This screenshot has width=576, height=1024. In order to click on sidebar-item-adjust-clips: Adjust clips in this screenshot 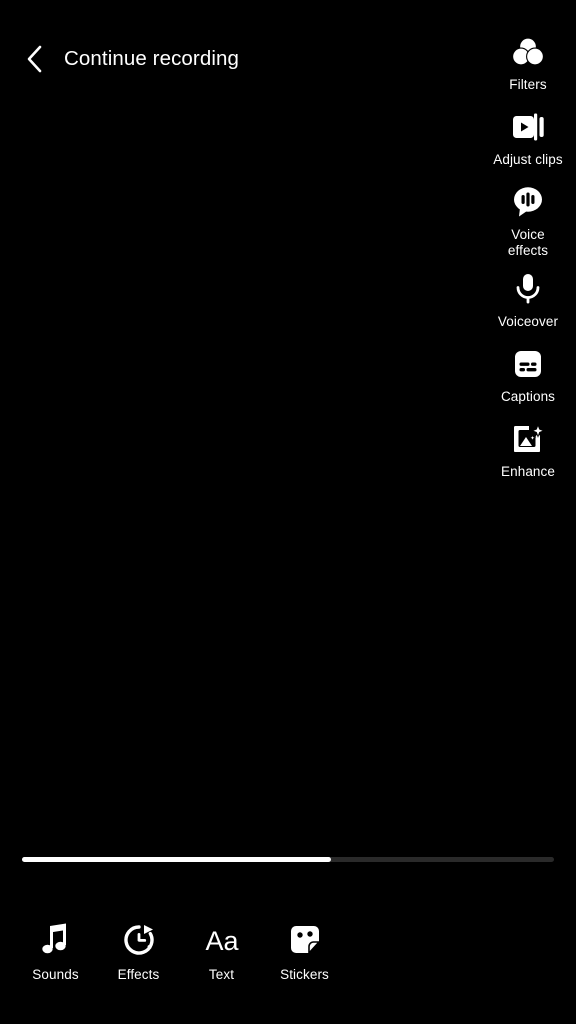, I will do `click(528, 137)`.